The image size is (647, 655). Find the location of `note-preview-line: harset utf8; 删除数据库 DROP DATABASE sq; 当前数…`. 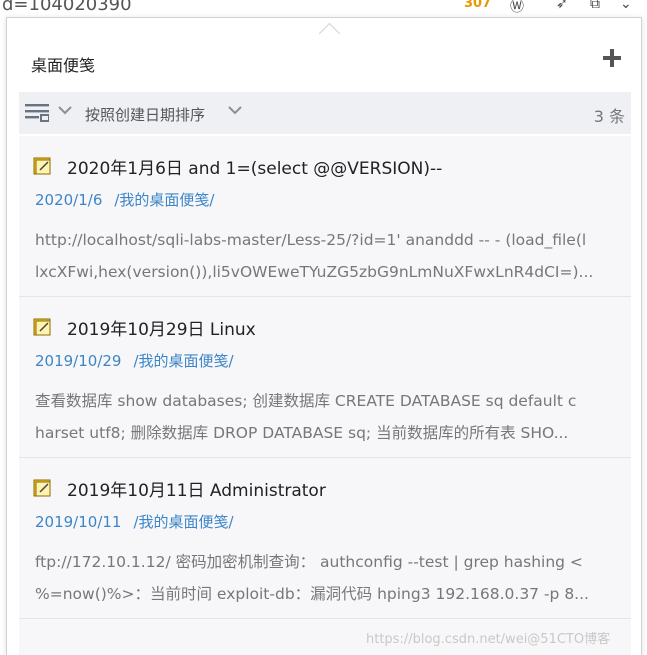

note-preview-line: harset utf8; 删除数据库 DROP DATABASE sq; 当前数… is located at coordinates (302, 433).